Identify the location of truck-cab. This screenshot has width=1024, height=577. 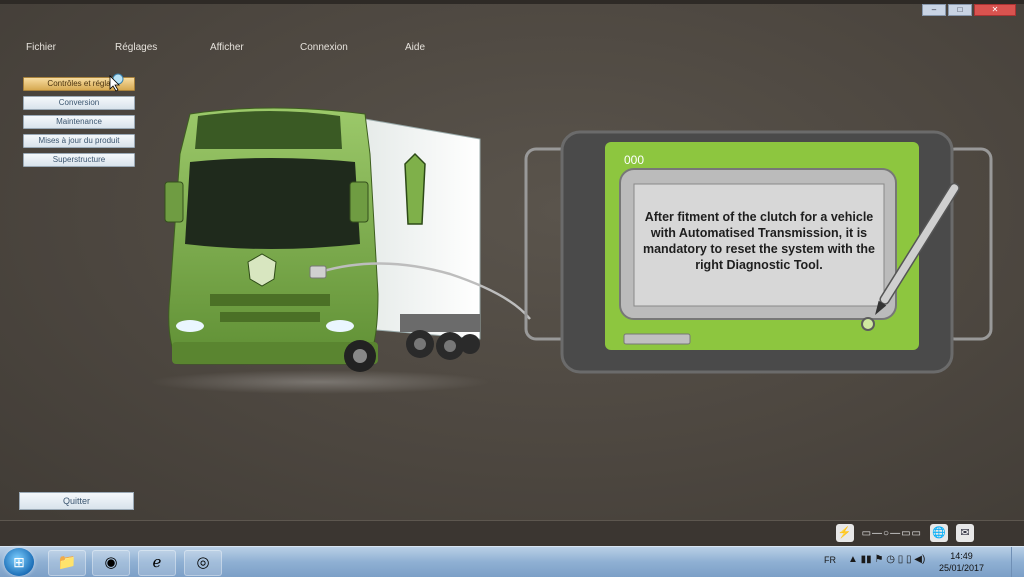
(271, 239).